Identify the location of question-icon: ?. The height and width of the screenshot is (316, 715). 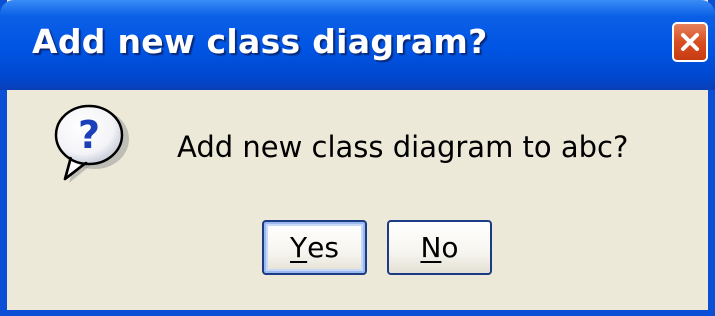
(100, 148).